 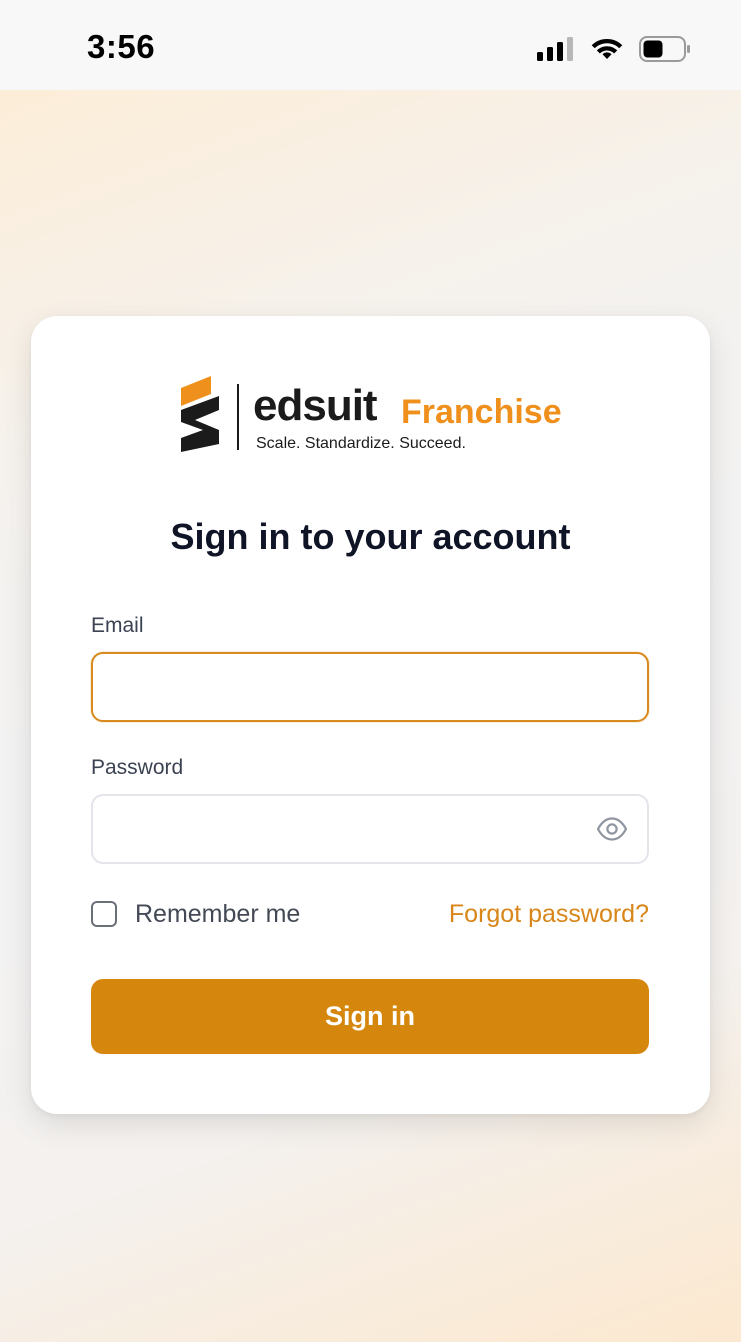 What do you see at coordinates (117, 625) in the screenshot?
I see `email-label: Email` at bounding box center [117, 625].